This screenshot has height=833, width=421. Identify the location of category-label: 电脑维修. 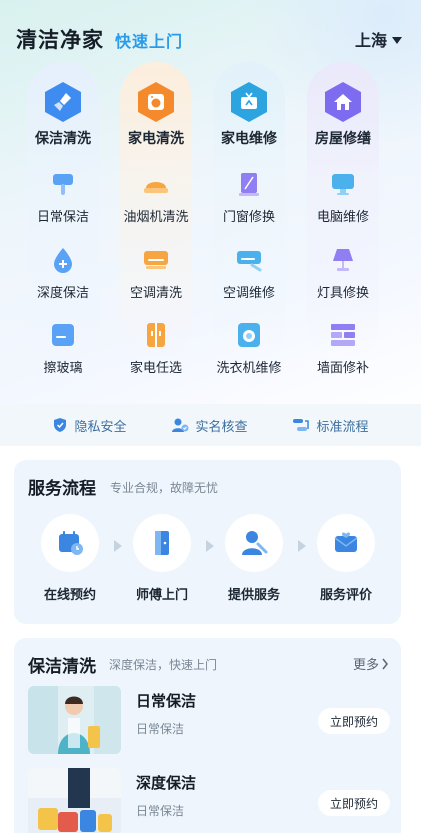
(342, 217).